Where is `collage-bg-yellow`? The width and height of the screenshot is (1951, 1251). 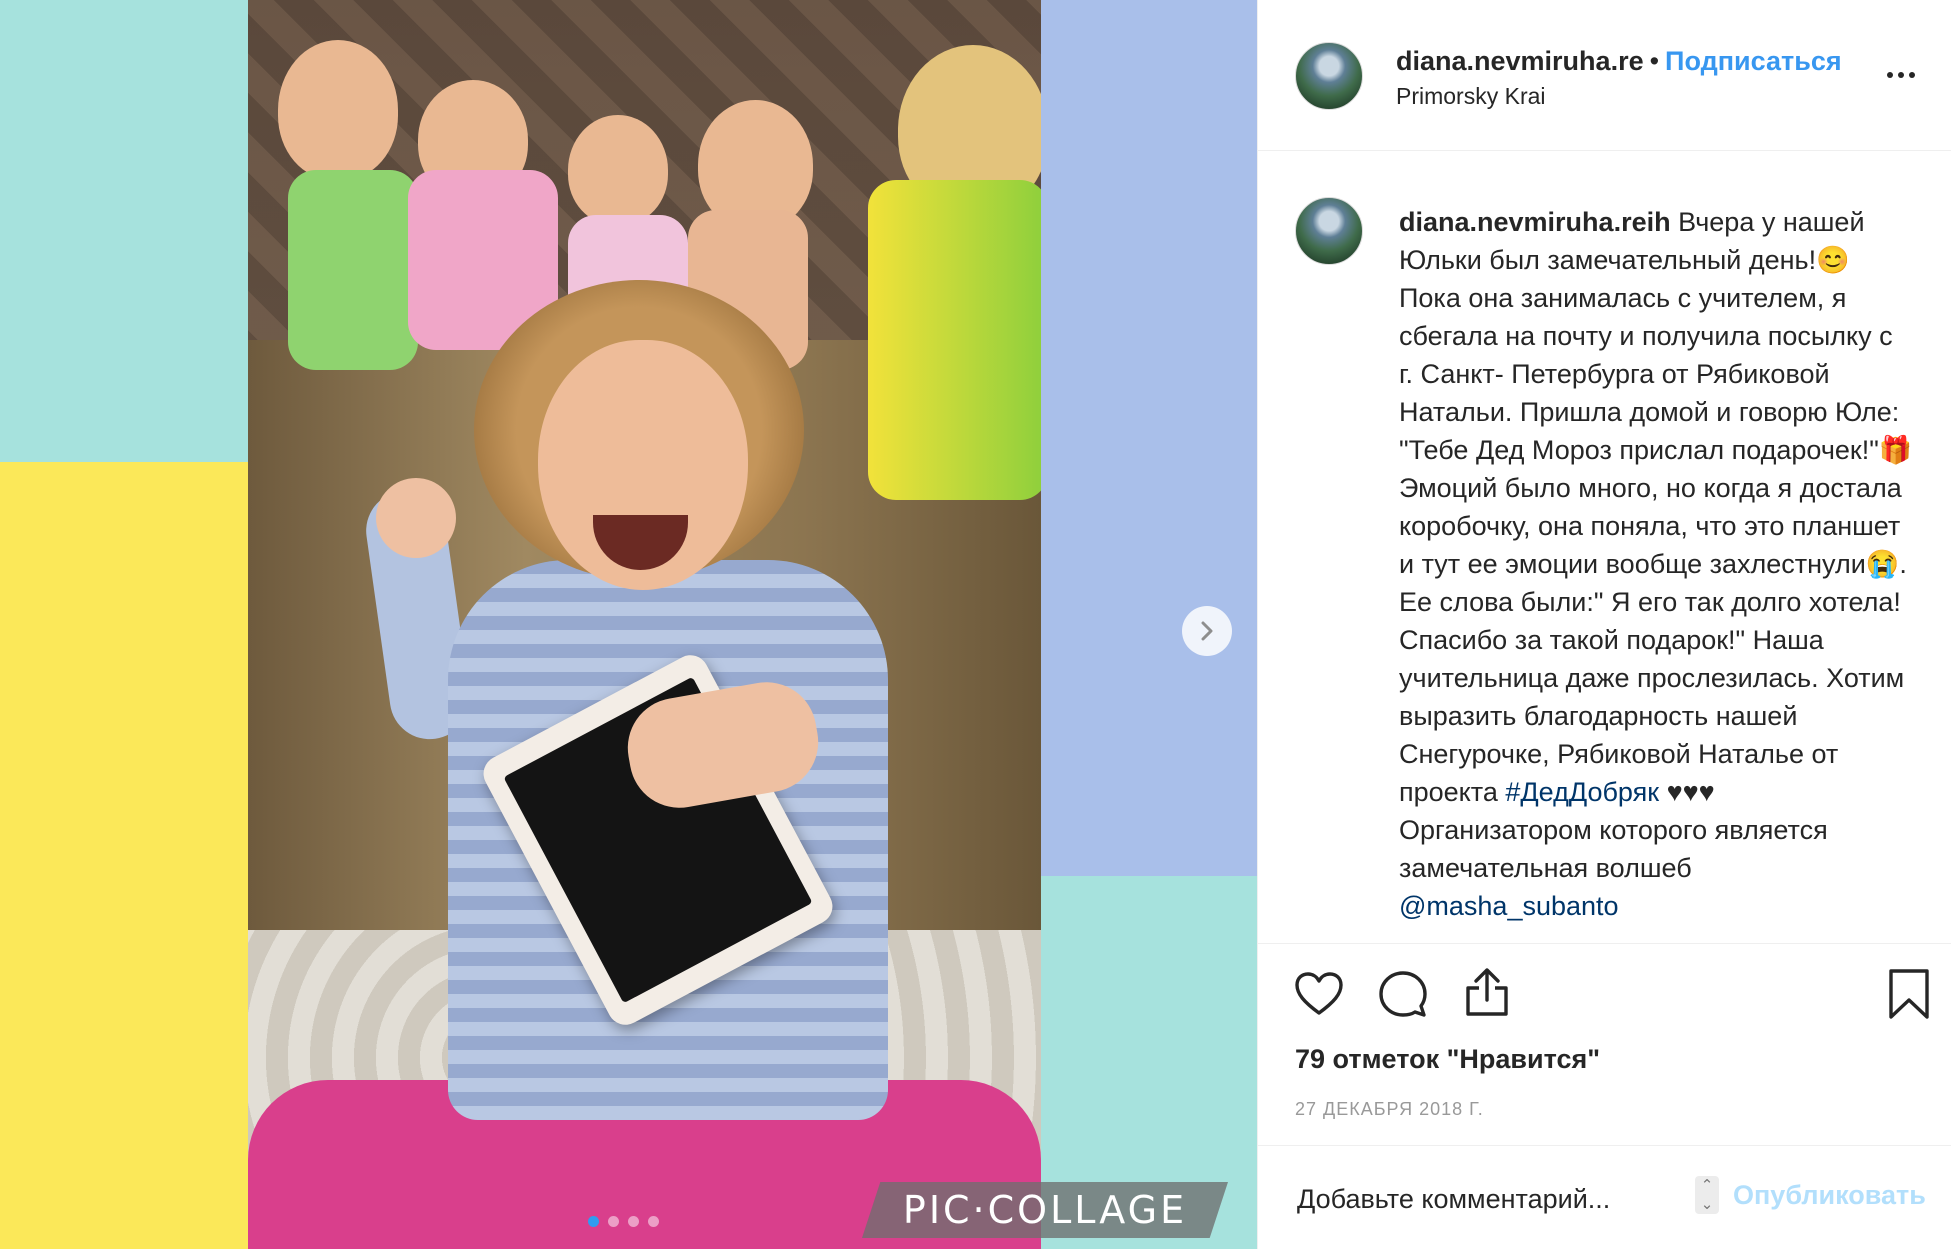
collage-bg-yellow is located at coordinates (124, 855).